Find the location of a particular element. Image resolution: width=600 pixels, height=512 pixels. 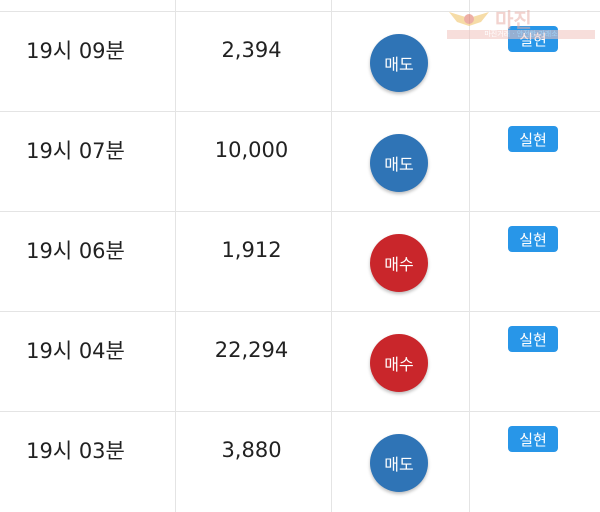

trade-quantity: 2,394 is located at coordinates (251, 49).